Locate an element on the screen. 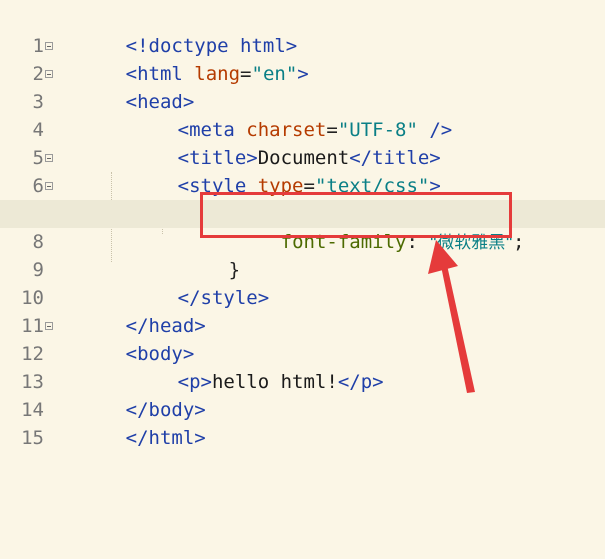  annotation-arrow-icon is located at coordinates (451, 316).